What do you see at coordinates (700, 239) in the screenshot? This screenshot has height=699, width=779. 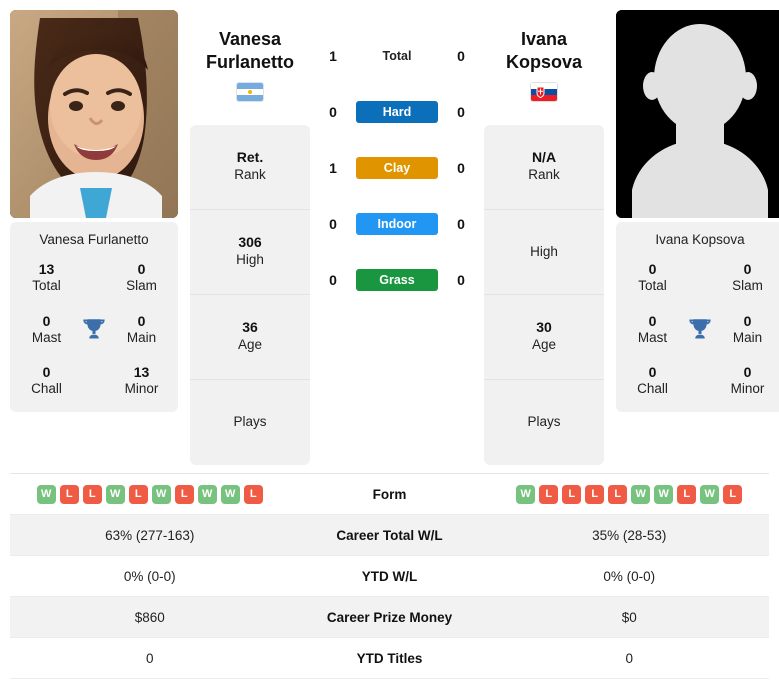 I see `right-player-card-name: Ivana Kopsova` at bounding box center [700, 239].